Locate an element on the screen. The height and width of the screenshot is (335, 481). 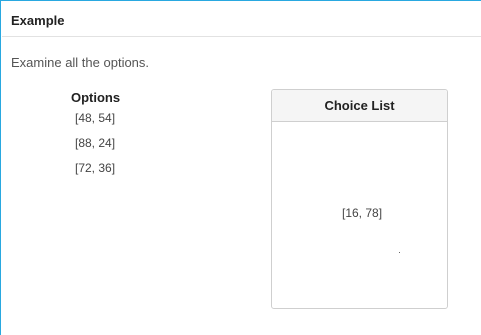
choice-list-header: Choice List is located at coordinates (359, 106).